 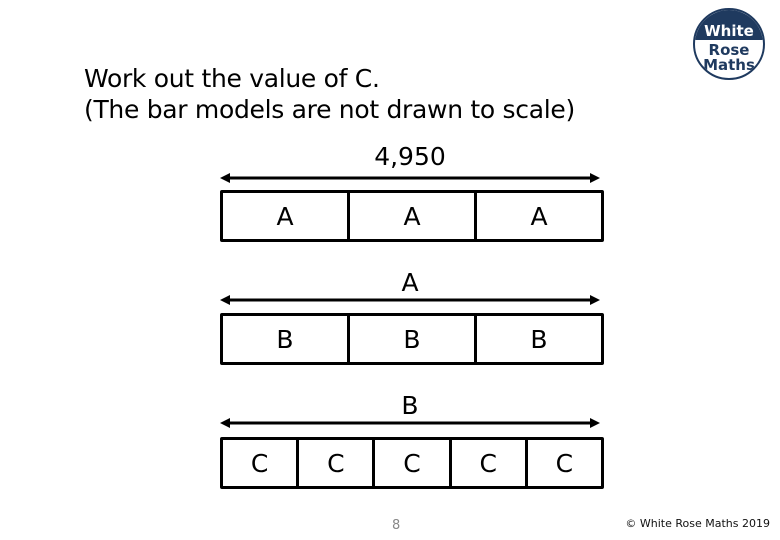 I want to click on bar-model-1-bar: A A A, so click(x=412, y=216).